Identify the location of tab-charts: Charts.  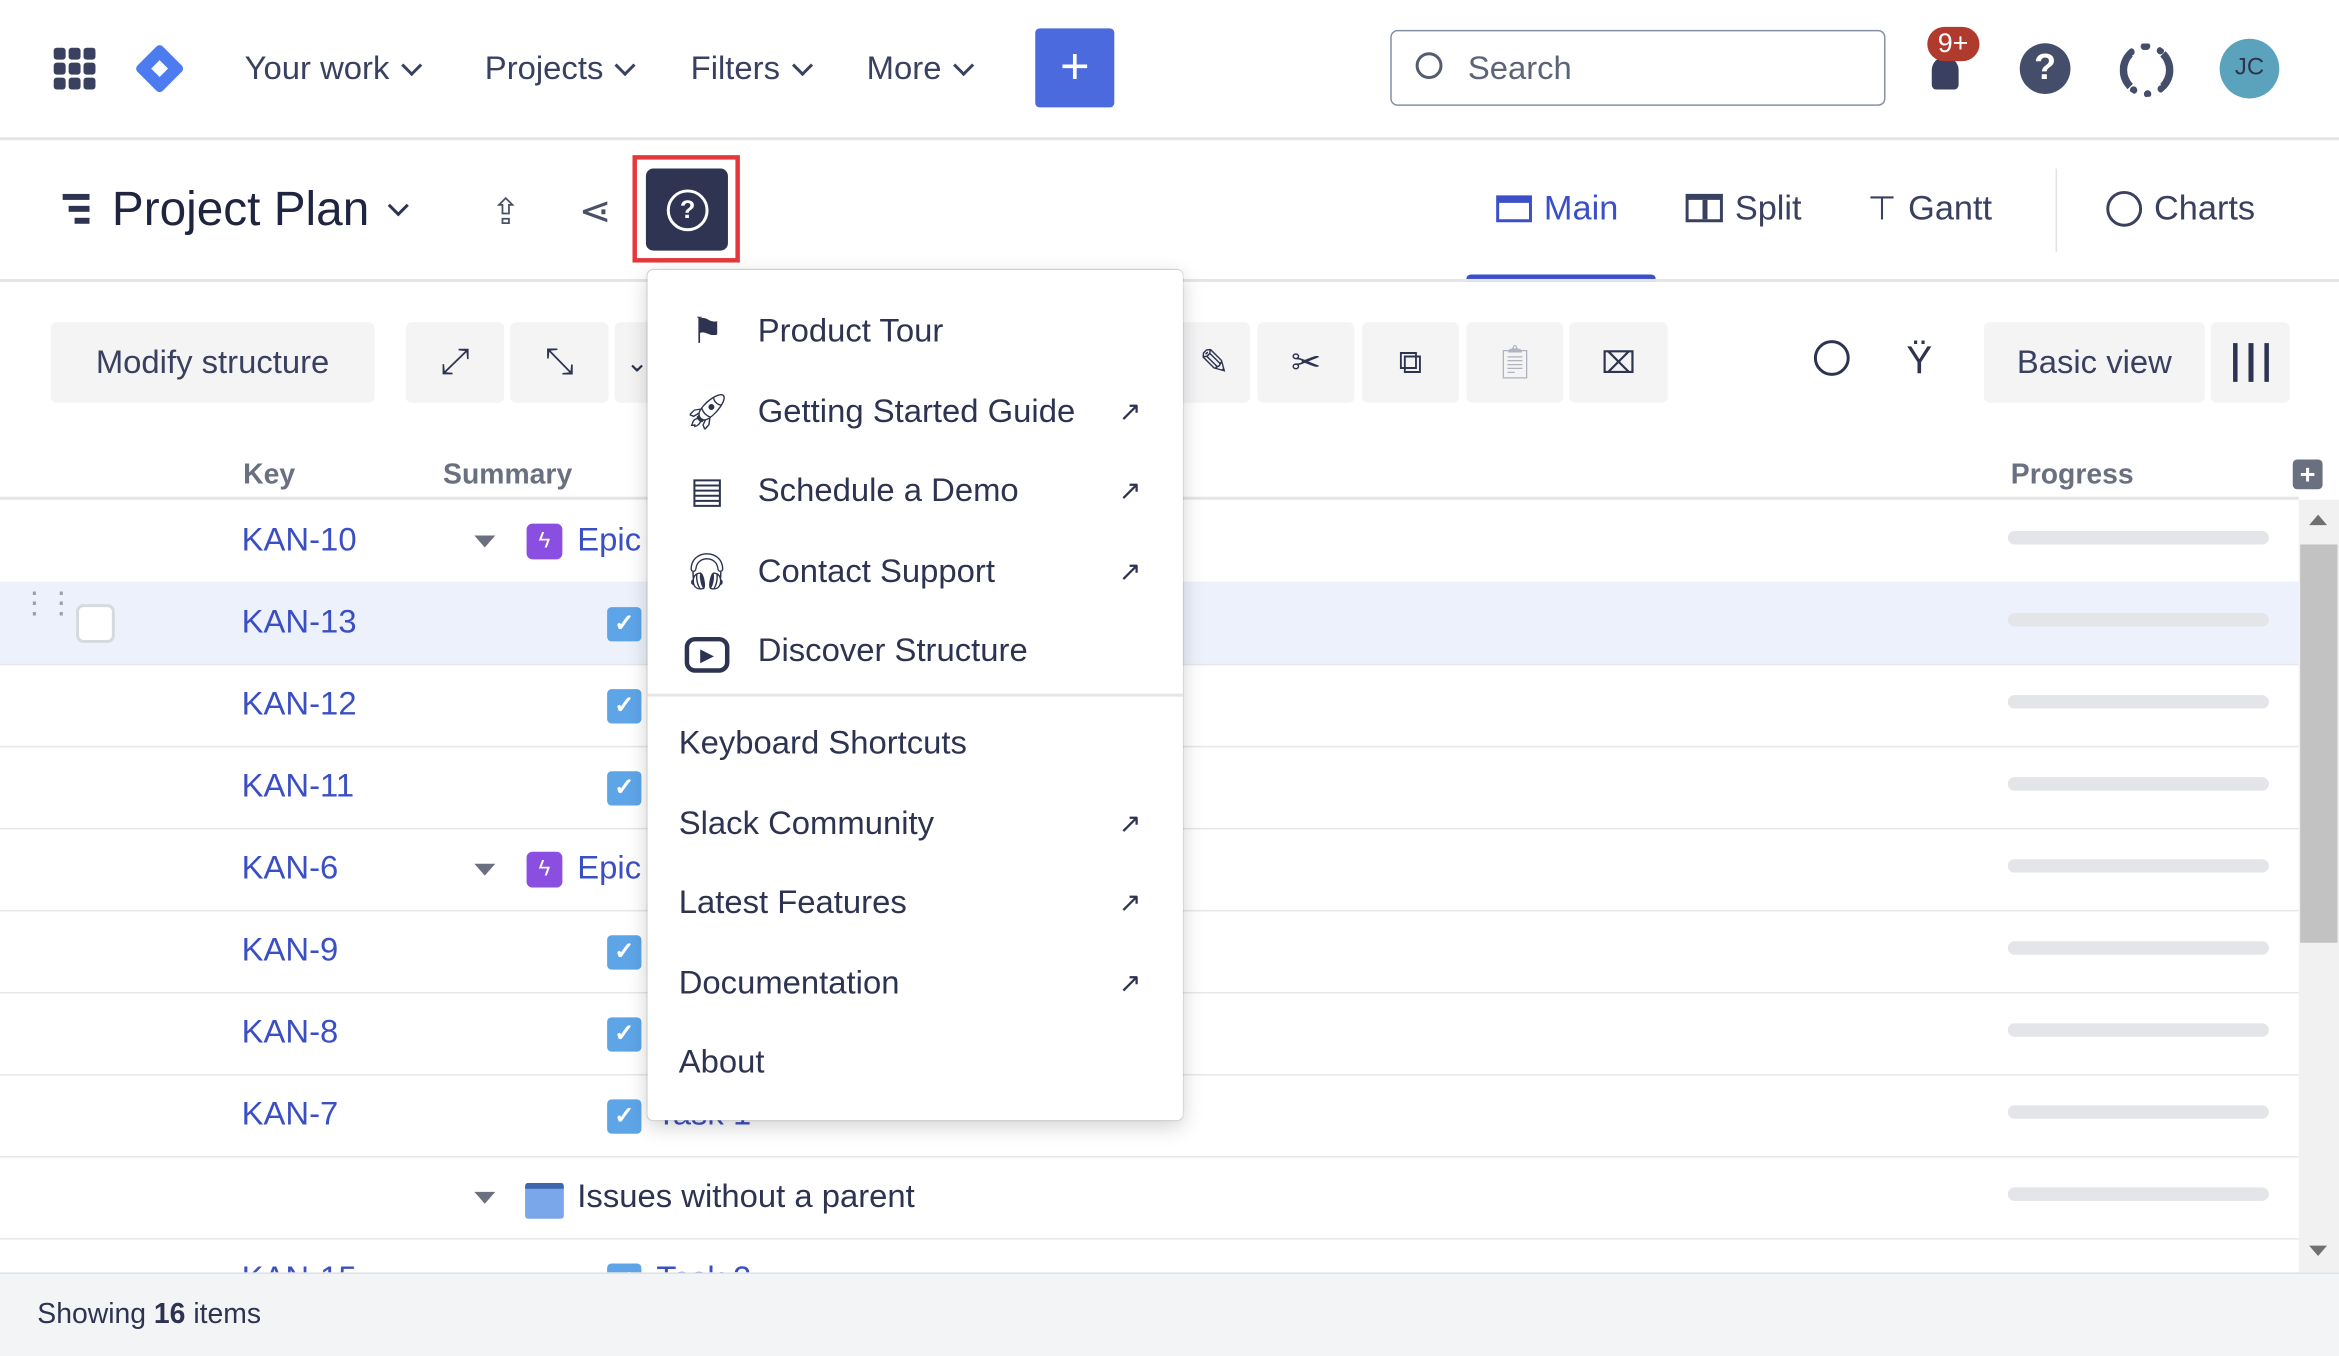
(2180, 208).